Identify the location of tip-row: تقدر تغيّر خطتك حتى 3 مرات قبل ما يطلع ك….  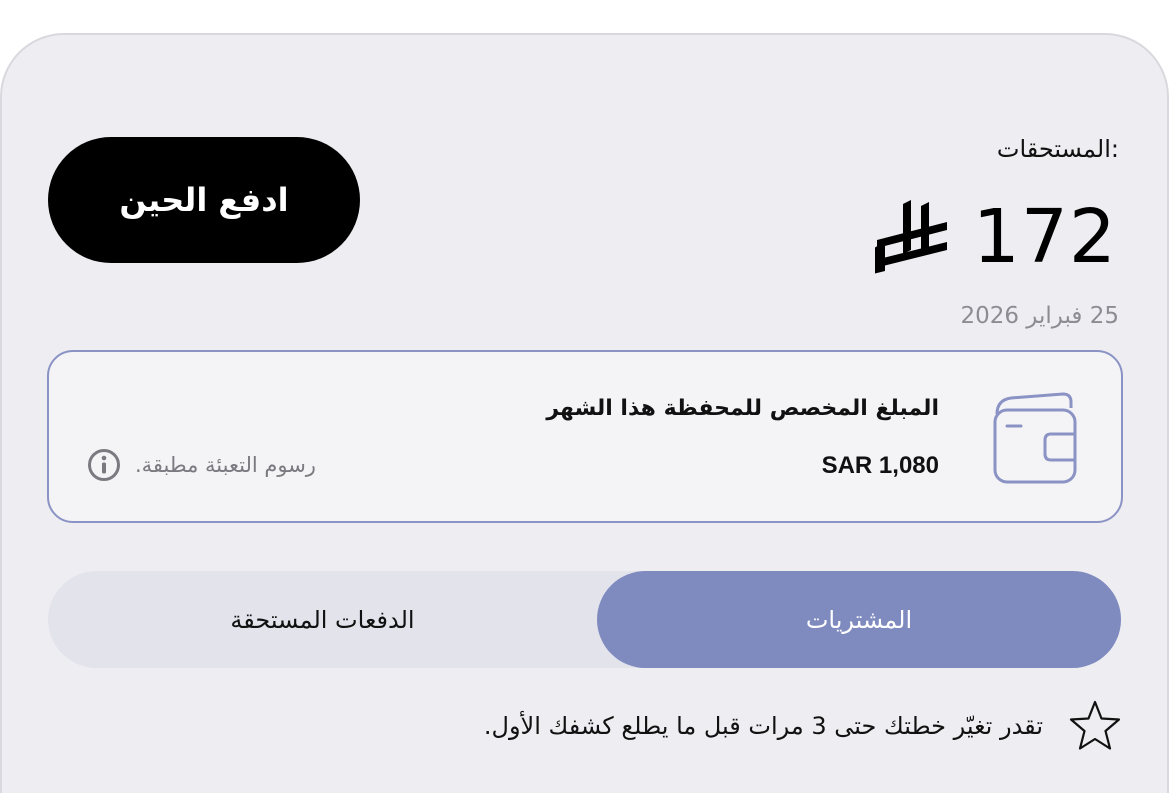
(803, 726).